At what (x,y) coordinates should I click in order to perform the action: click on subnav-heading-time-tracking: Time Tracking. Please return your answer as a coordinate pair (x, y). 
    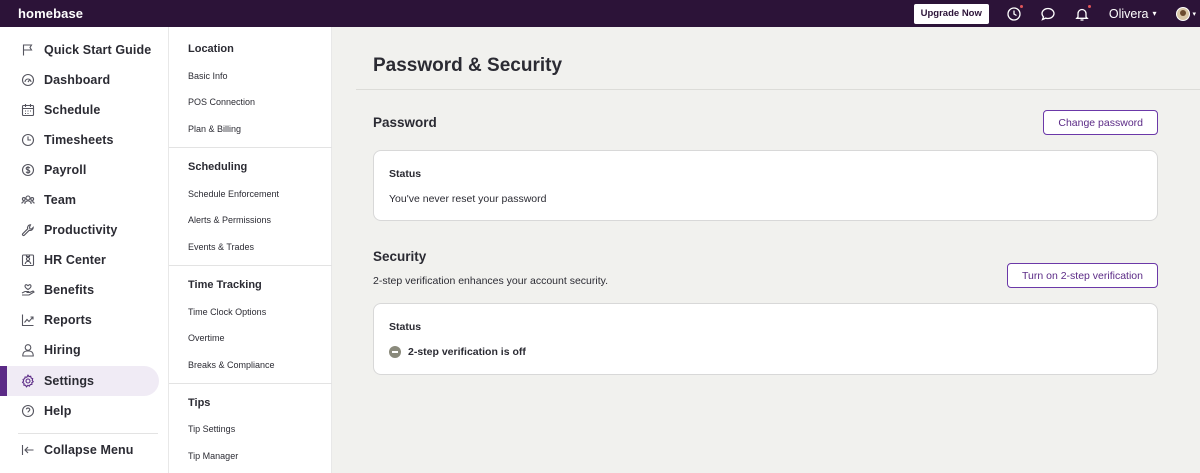
    Looking at the image, I should click on (225, 285).